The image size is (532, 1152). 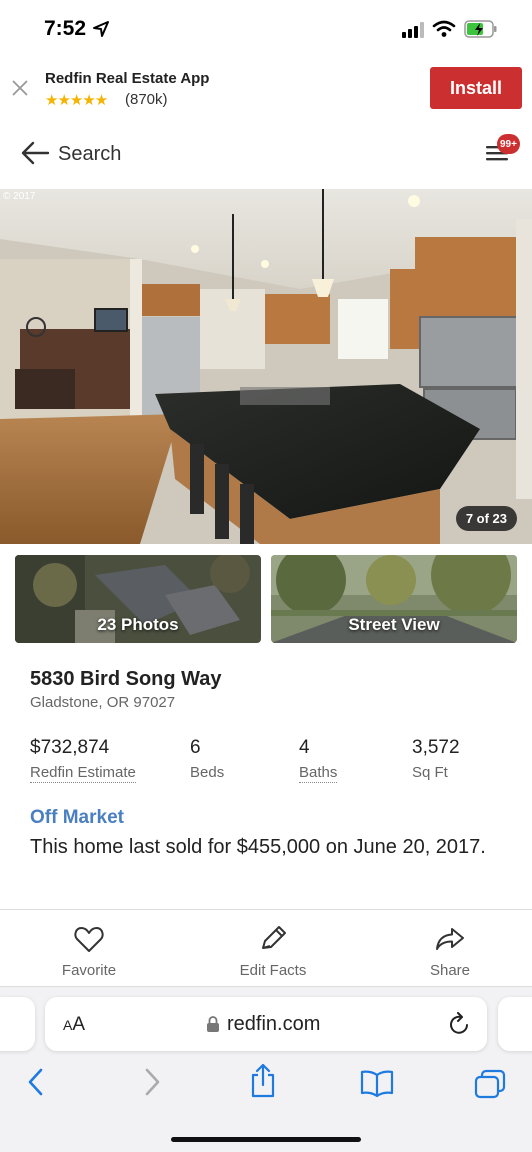 I want to click on browser-forward-icon, so click(x=152, y=1082).